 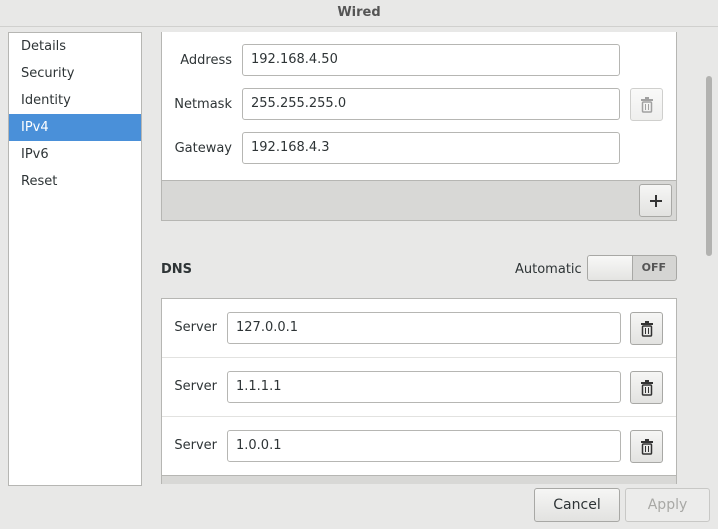 I want to click on sidebar-item-ipv6: IPv6, so click(x=75, y=154).